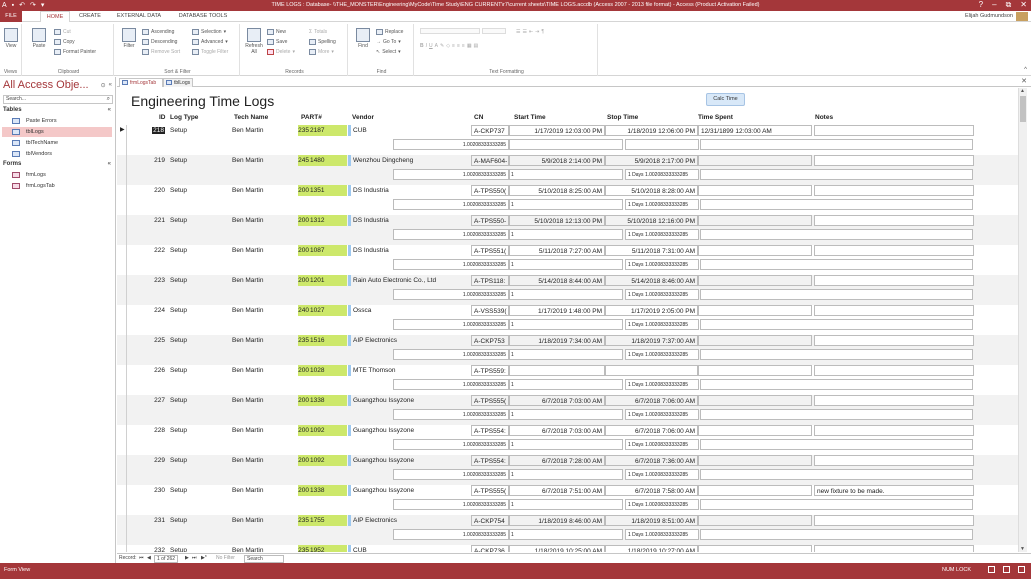 Image resolution: width=1031 pixels, height=579 pixels. What do you see at coordinates (662, 204) in the screenshot?
I see `calc-days-text-field: 1 Days 1.00208333333285` at bounding box center [662, 204].